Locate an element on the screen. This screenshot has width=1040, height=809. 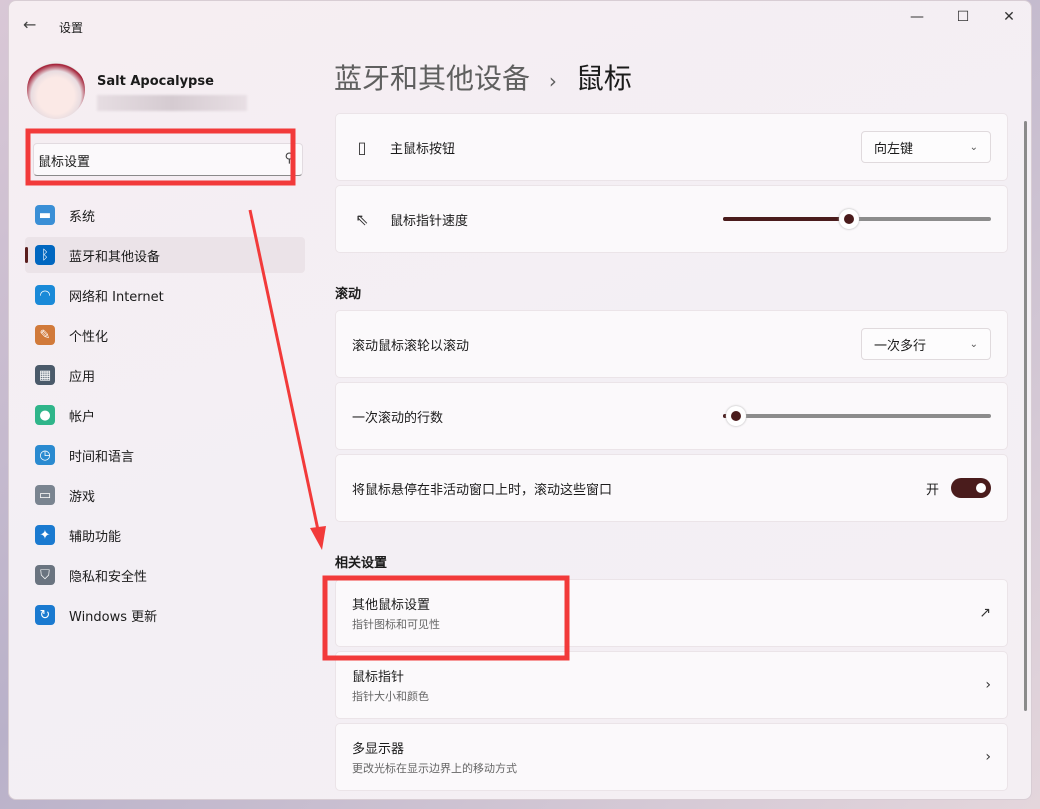
breadcrumb: 蓝牙和其他设备 › 鼠标 is located at coordinates (483, 77).